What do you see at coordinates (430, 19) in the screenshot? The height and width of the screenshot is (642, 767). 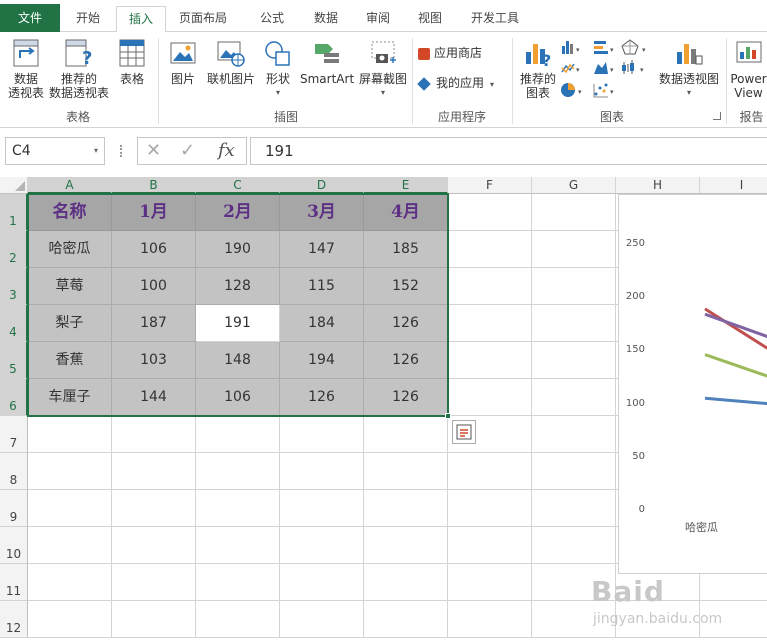 I see `tab-view: 视图` at bounding box center [430, 19].